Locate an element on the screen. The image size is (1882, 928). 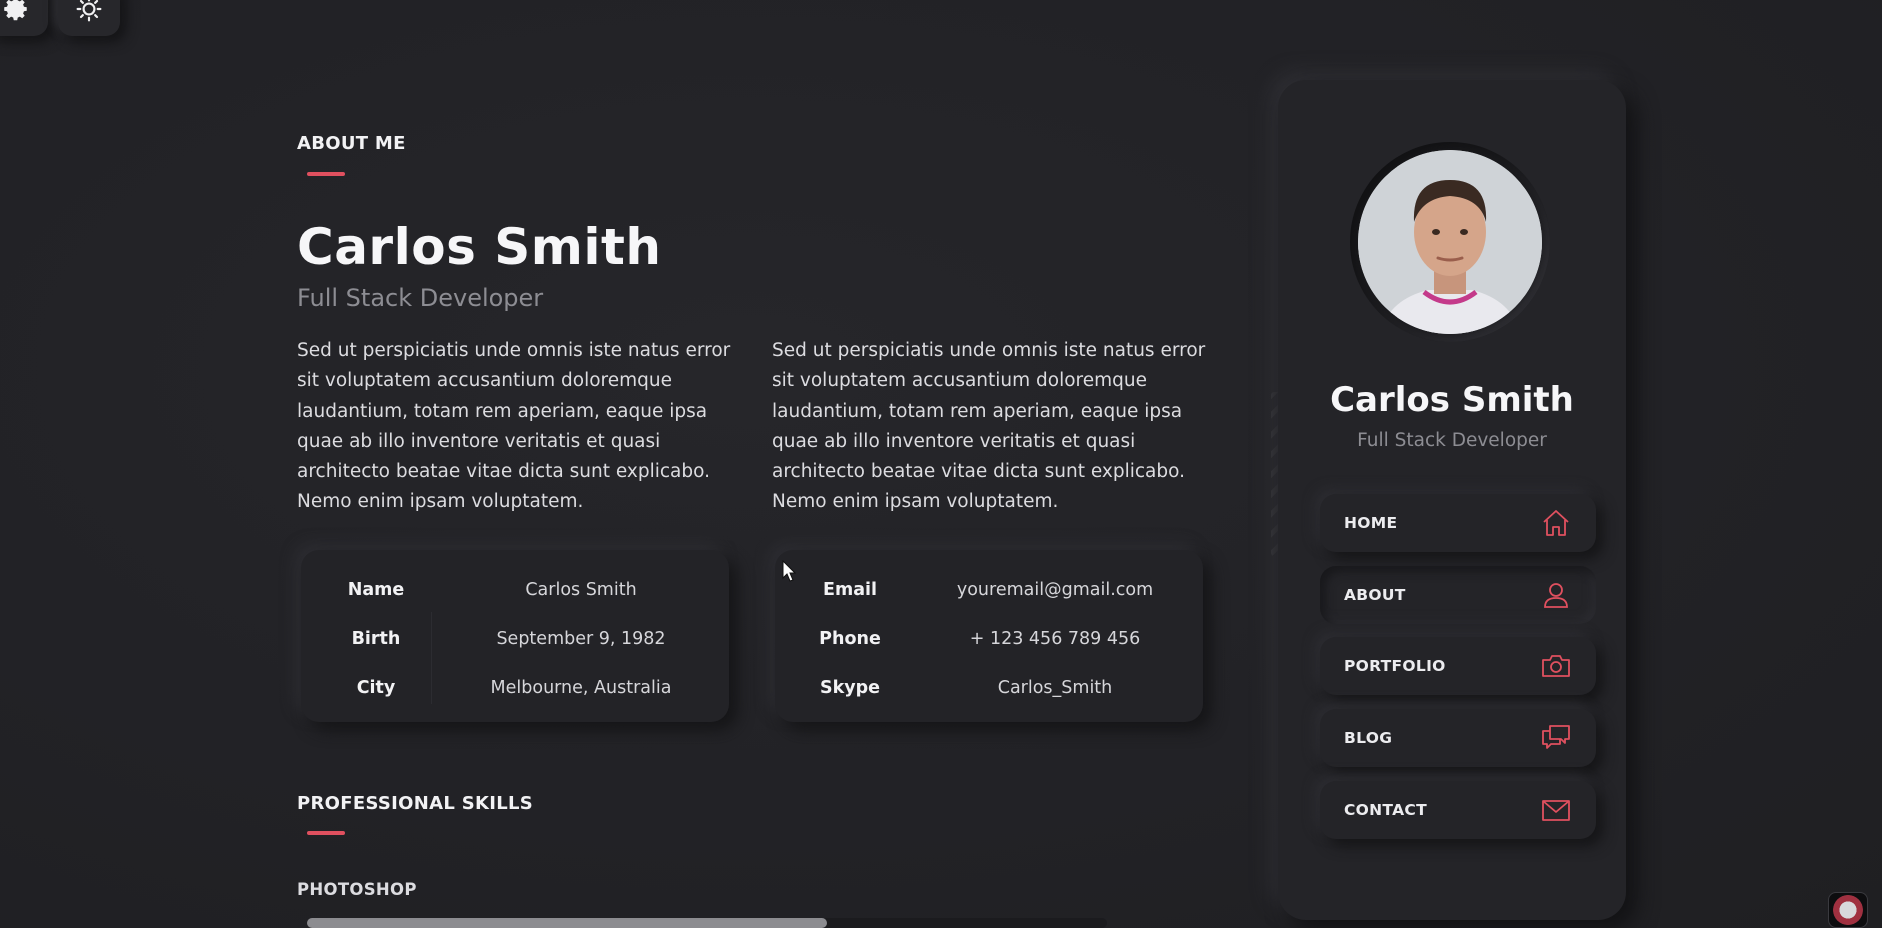
channel-logo is located at coordinates (1848, 910).